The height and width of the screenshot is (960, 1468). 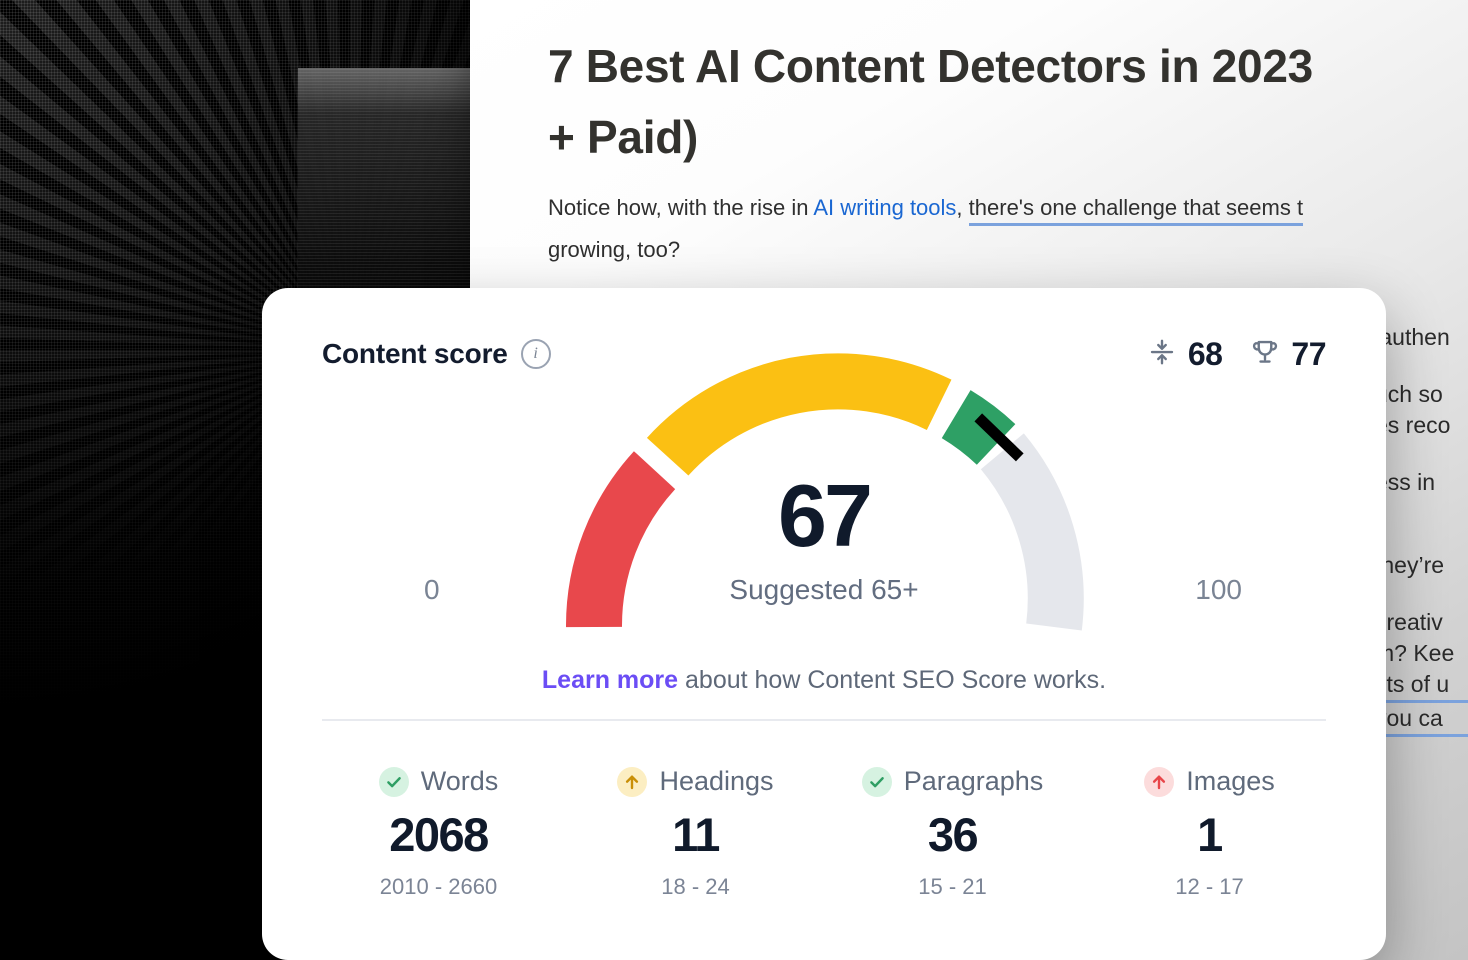 I want to click on metric-paragraphs: Paragraphs 36 15 - 21, so click(x=952, y=833).